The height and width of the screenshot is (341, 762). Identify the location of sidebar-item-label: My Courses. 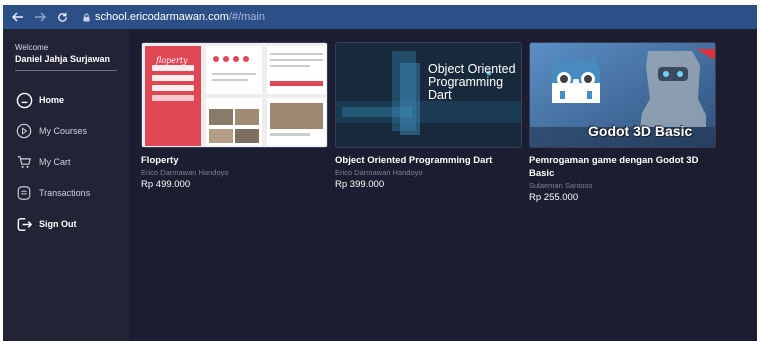
(63, 131).